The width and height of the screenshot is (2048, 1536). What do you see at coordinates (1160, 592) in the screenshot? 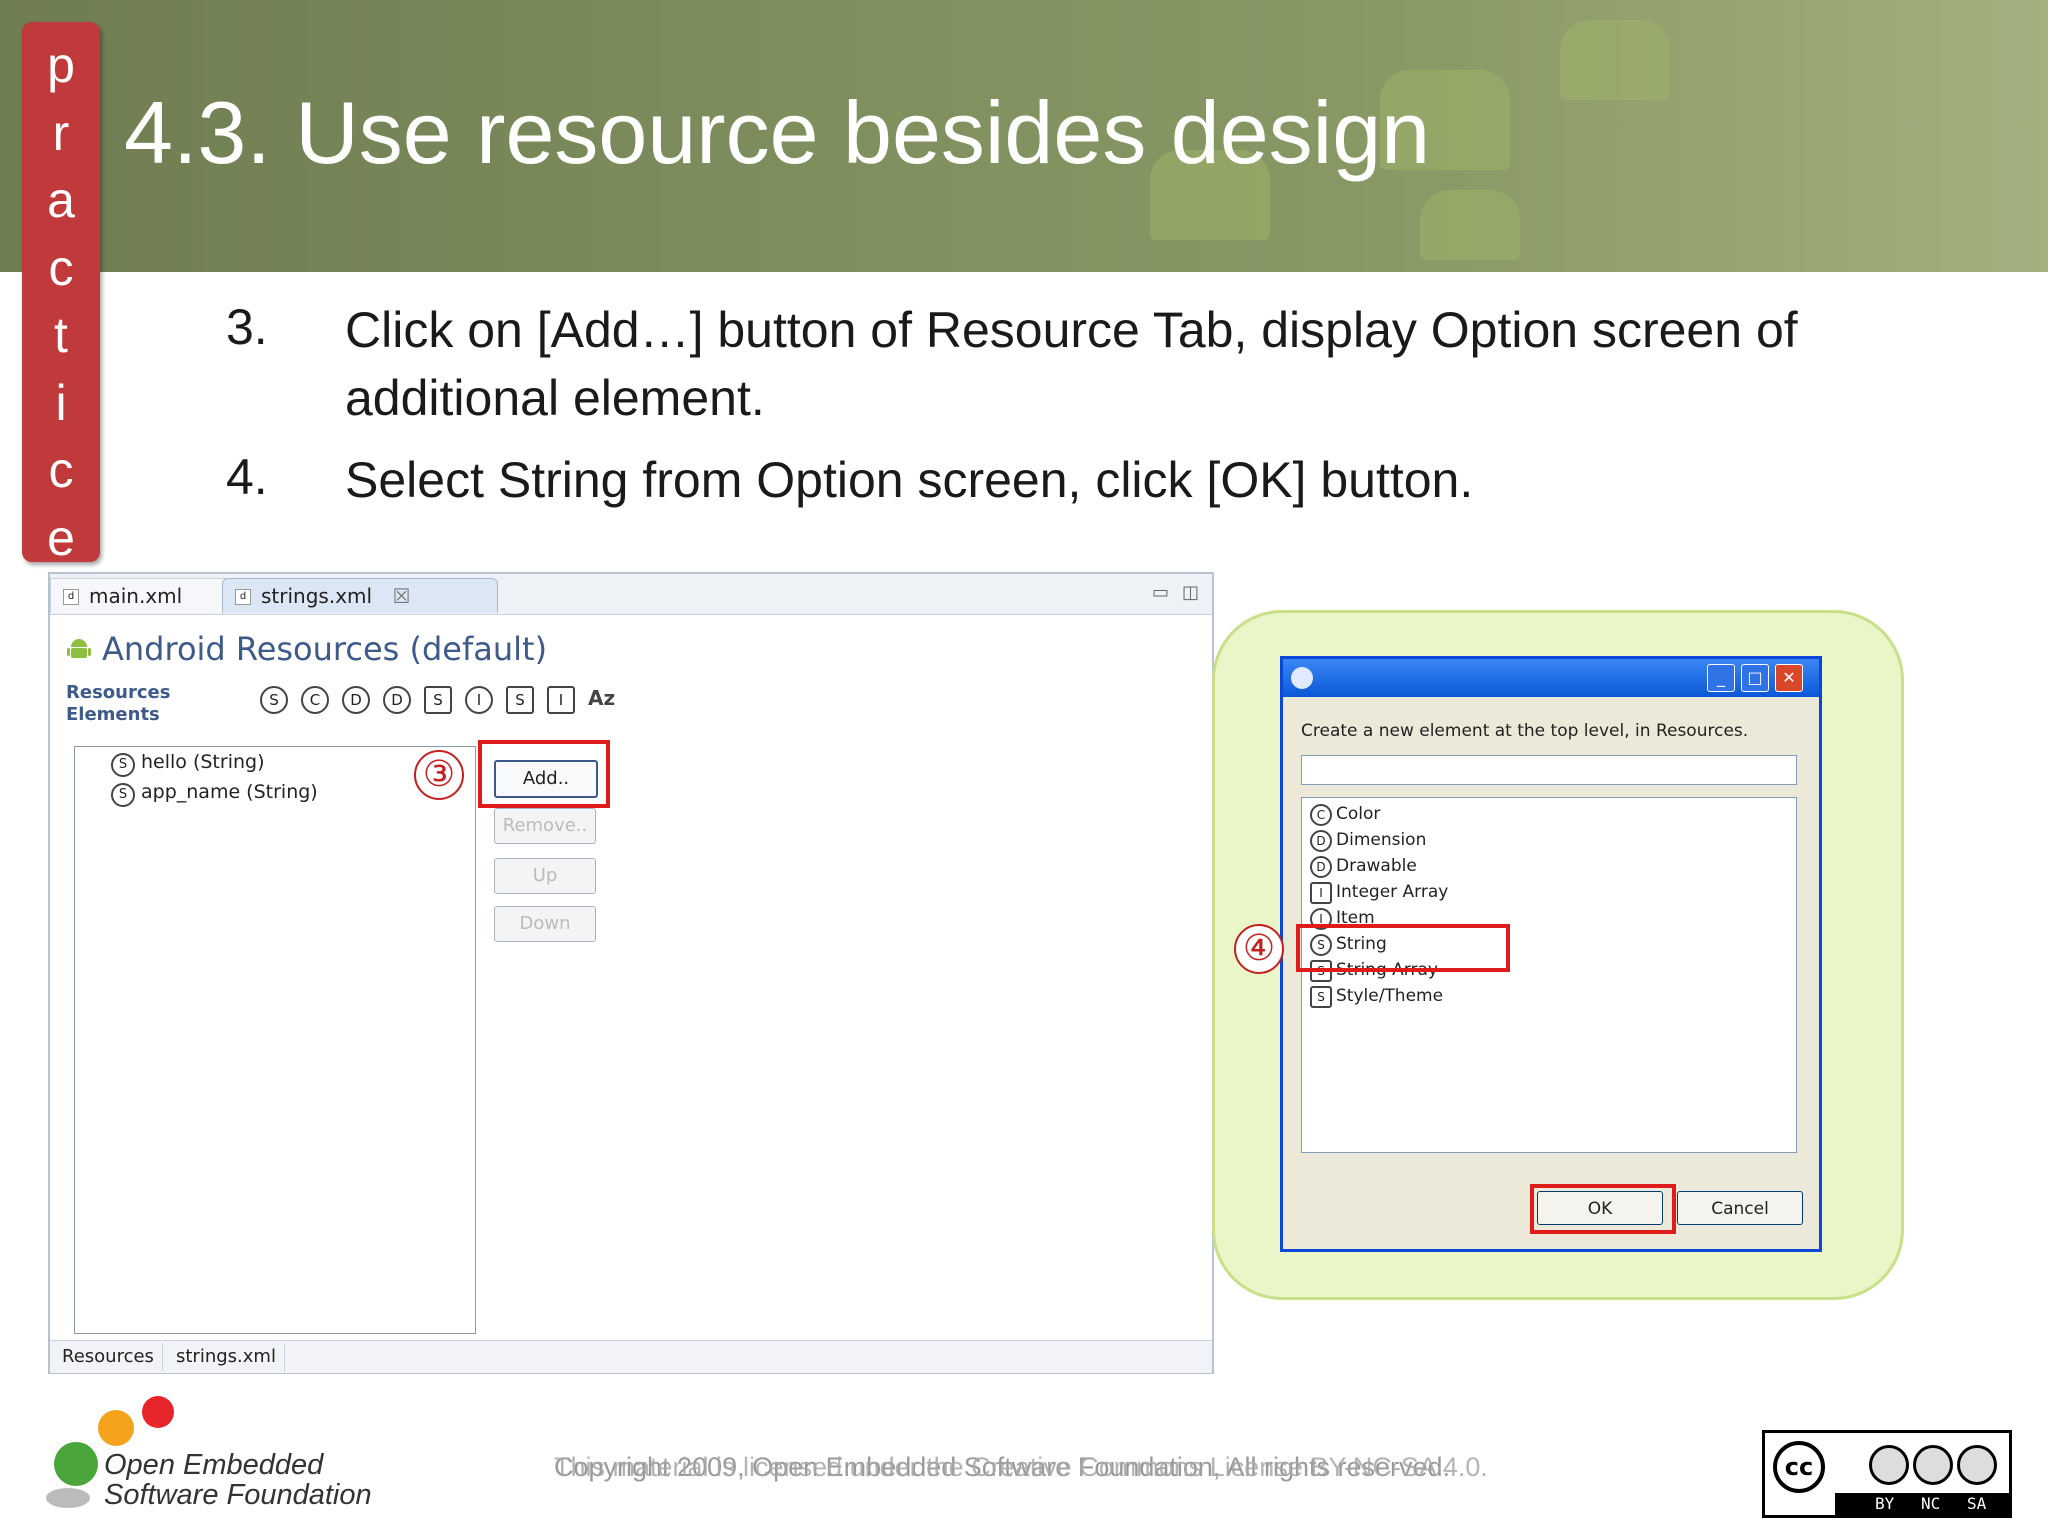
I see `minimize-icon: ▭` at bounding box center [1160, 592].